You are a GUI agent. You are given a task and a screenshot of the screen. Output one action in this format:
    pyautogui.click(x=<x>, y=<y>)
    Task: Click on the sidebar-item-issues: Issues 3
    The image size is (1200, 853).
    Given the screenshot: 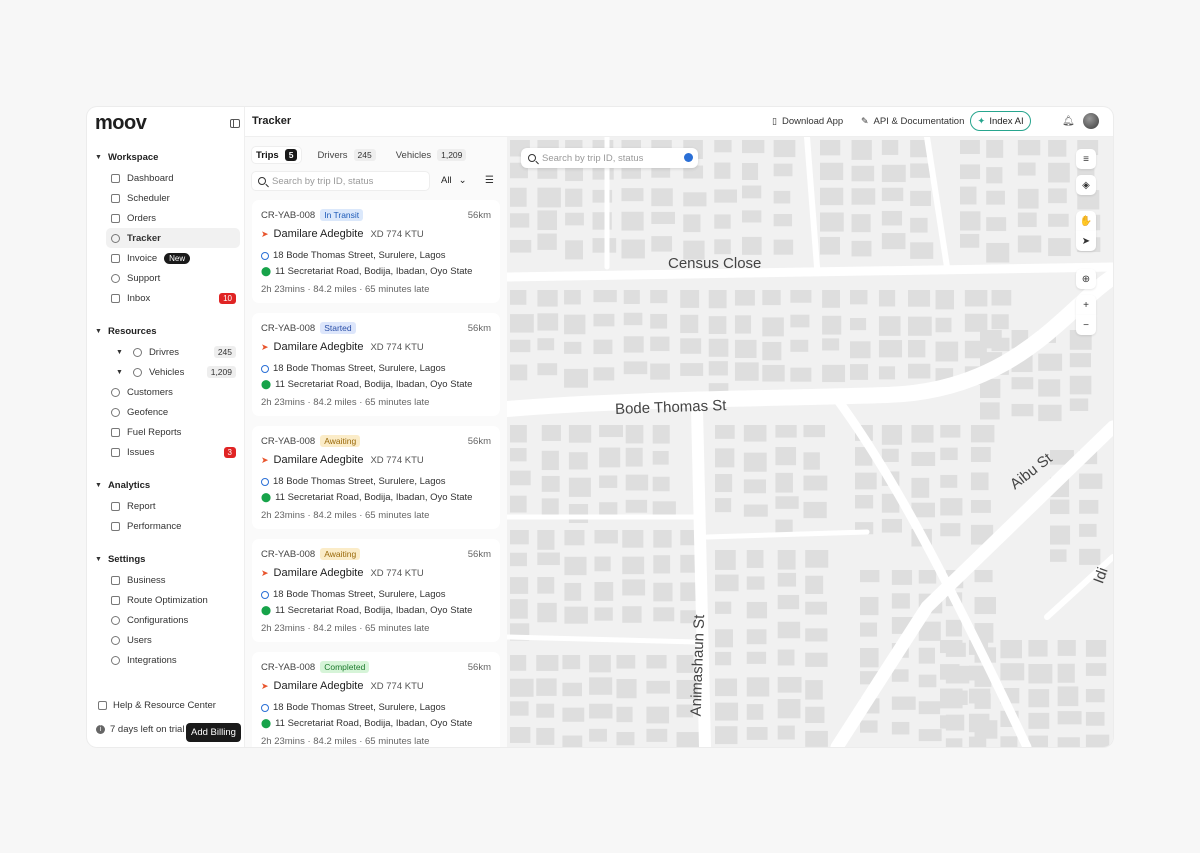 What is the action you would take?
    pyautogui.click(x=173, y=452)
    